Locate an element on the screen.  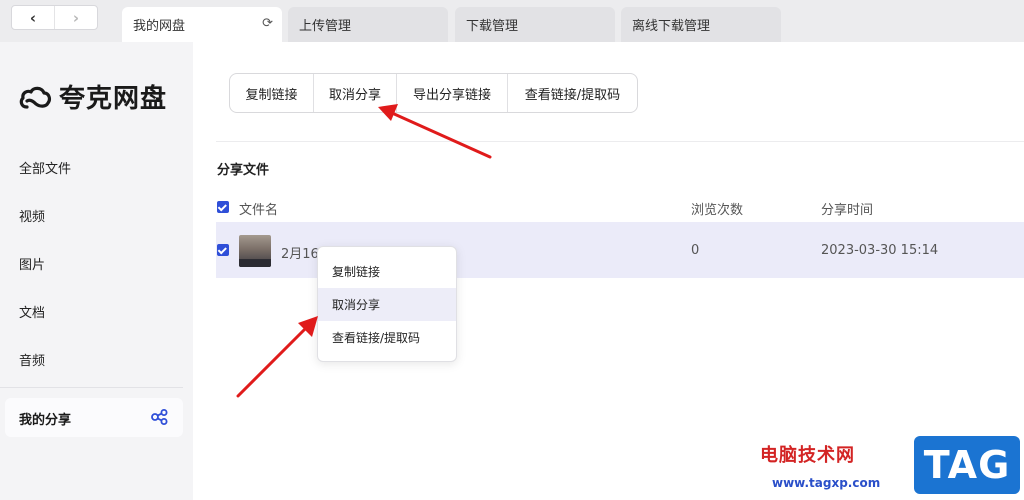
column-header-views: 浏览次数 is located at coordinates (717, 208).